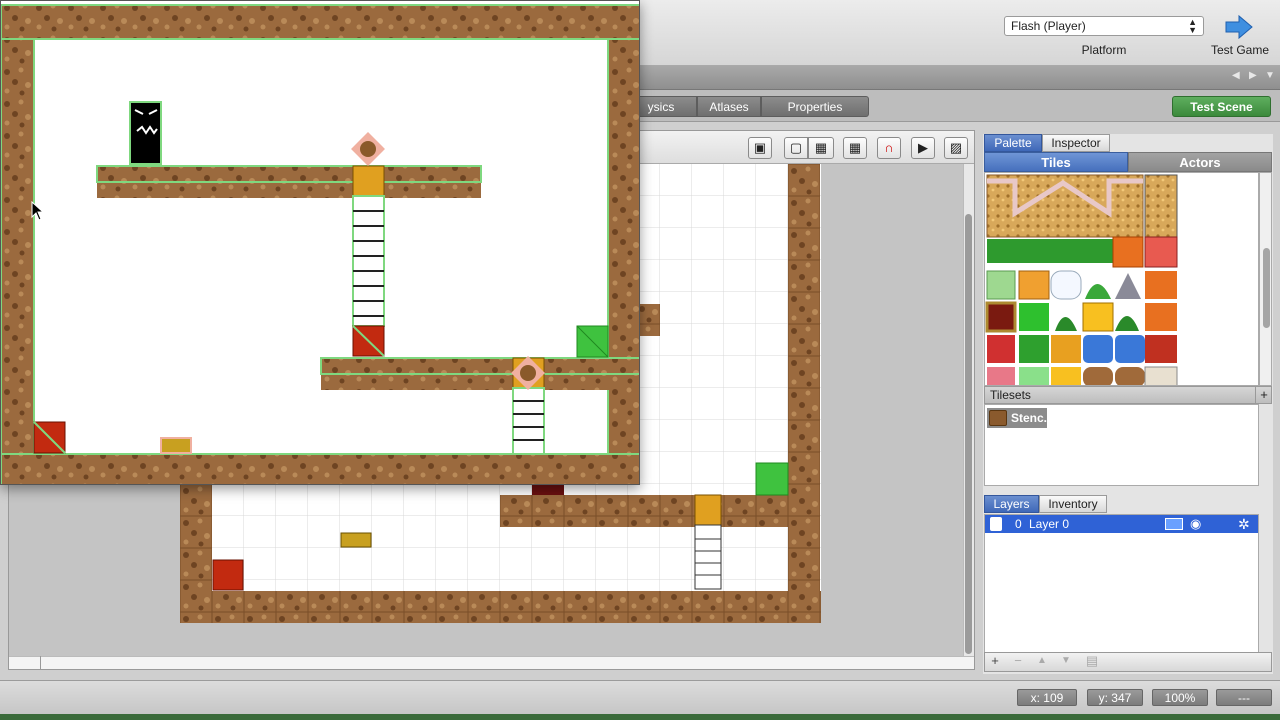 The width and height of the screenshot is (1280, 720). What do you see at coordinates (1076, 143) in the screenshot?
I see `tab-inspector: Inspector` at bounding box center [1076, 143].